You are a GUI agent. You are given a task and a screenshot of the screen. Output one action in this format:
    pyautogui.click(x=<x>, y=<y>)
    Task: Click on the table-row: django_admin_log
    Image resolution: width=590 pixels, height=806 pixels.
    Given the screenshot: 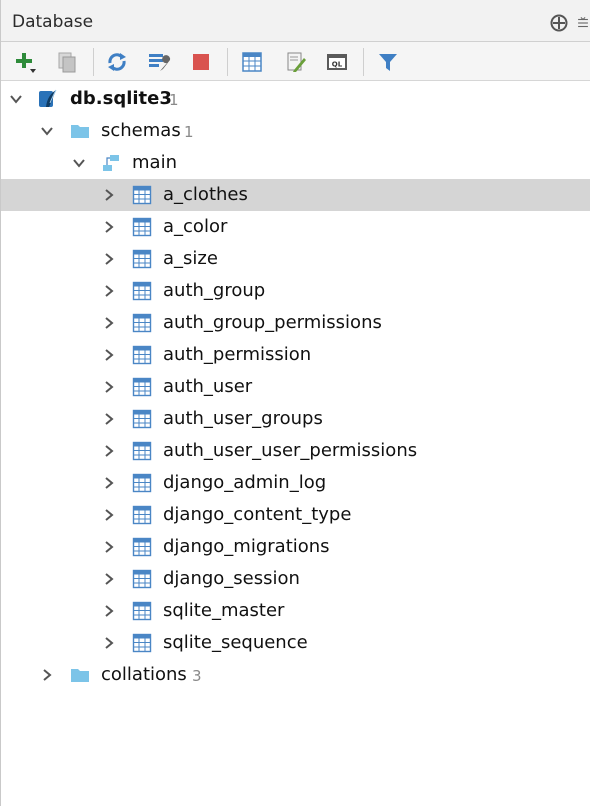 What is the action you would take?
    pyautogui.click(x=295, y=483)
    